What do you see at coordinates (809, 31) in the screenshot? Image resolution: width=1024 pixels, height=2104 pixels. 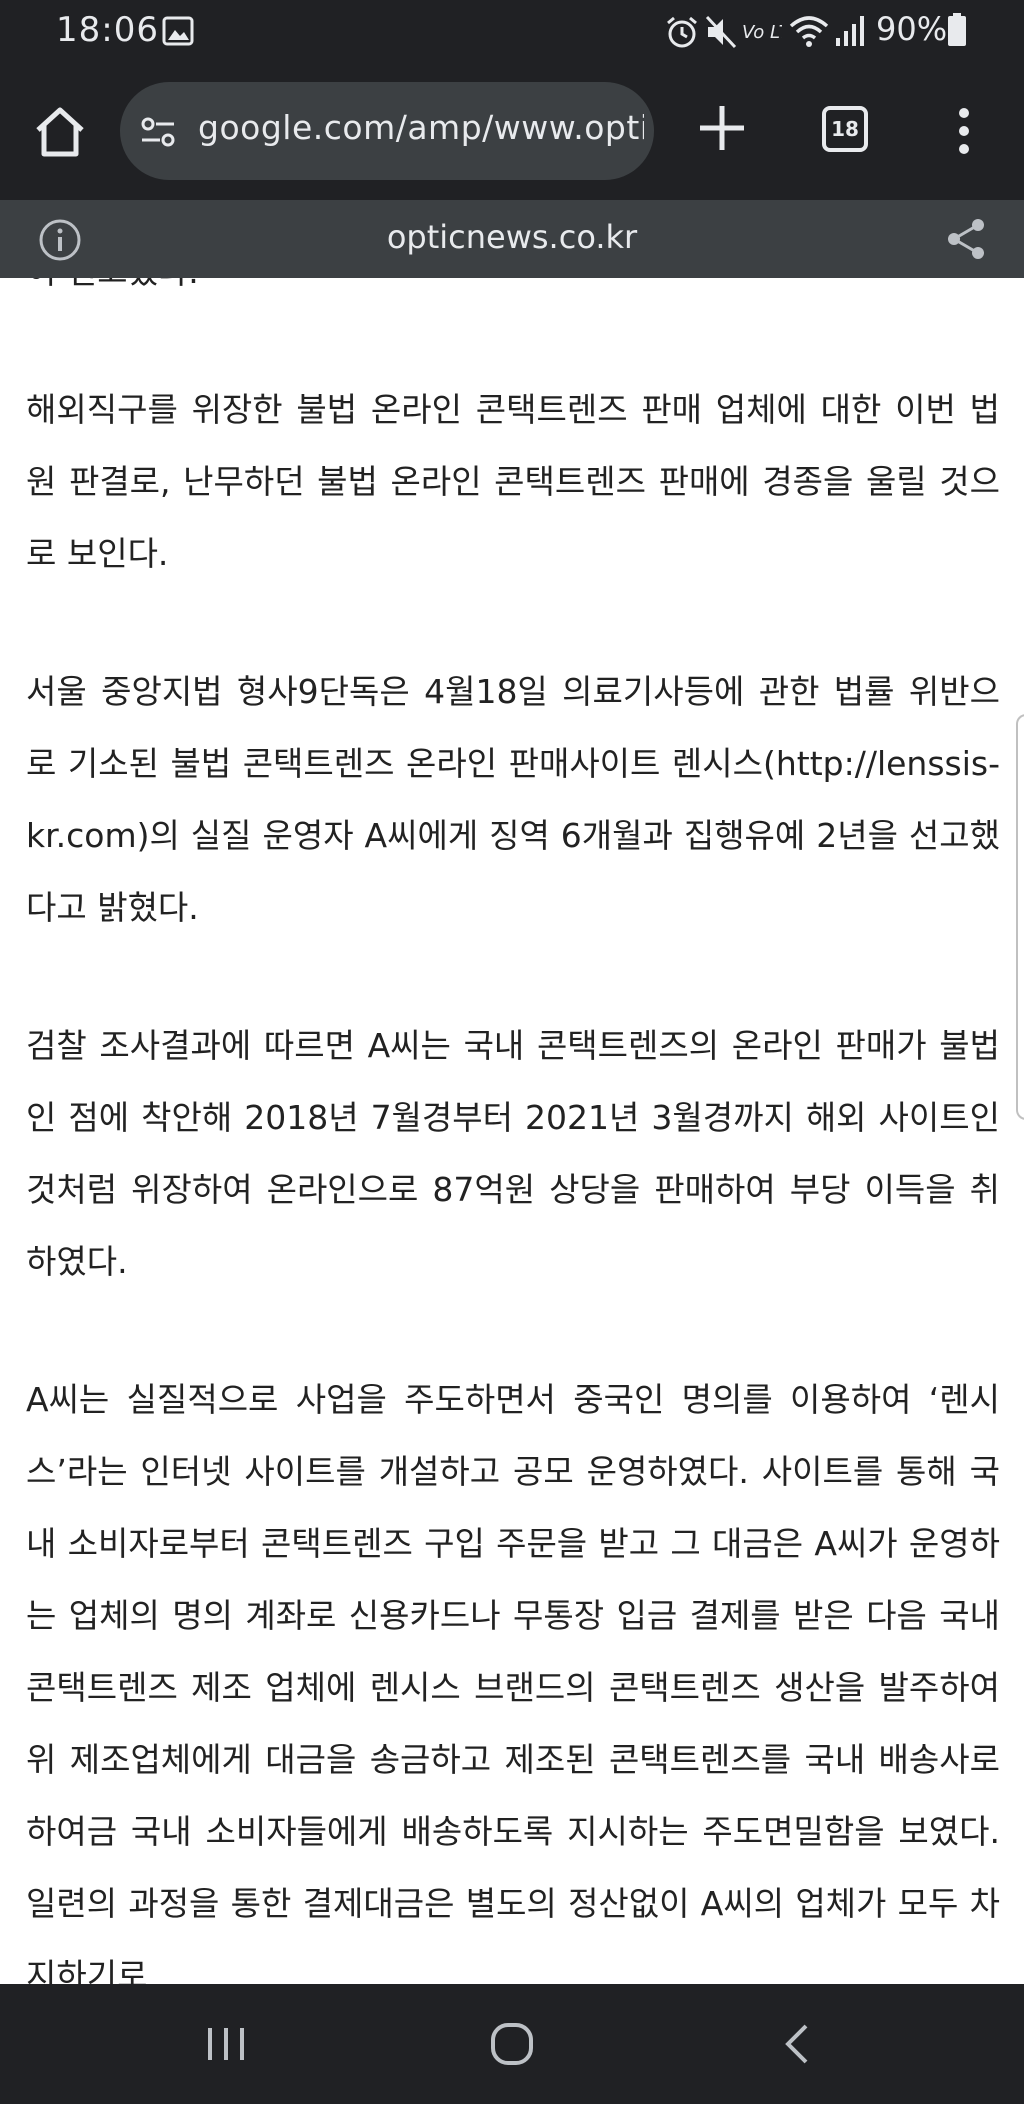 I see `wifi-icon` at bounding box center [809, 31].